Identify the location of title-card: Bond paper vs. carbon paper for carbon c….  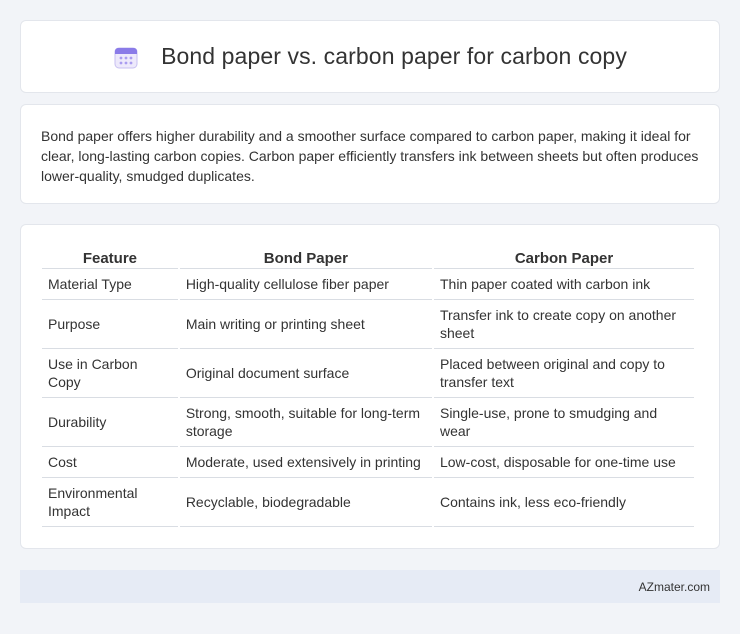
(370, 56).